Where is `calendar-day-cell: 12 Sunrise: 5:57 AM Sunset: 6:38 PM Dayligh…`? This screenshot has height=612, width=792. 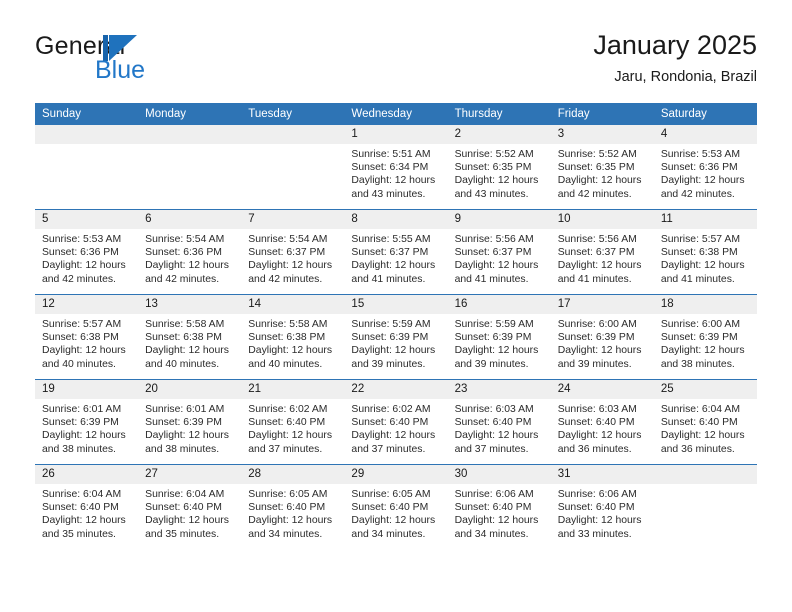 calendar-day-cell: 12 Sunrise: 5:57 AM Sunset: 6:38 PM Dayligh… is located at coordinates (87, 337).